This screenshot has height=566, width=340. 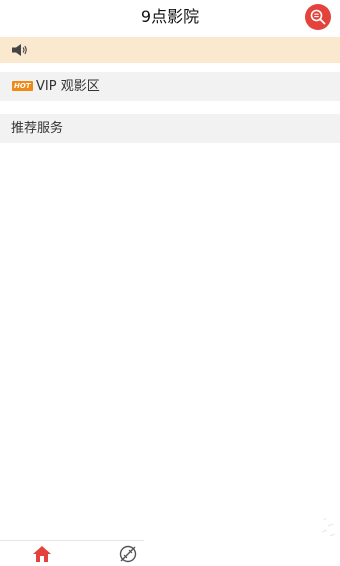 What do you see at coordinates (37, 128) in the screenshot?
I see `recommend-section-label: 推荐服务` at bounding box center [37, 128].